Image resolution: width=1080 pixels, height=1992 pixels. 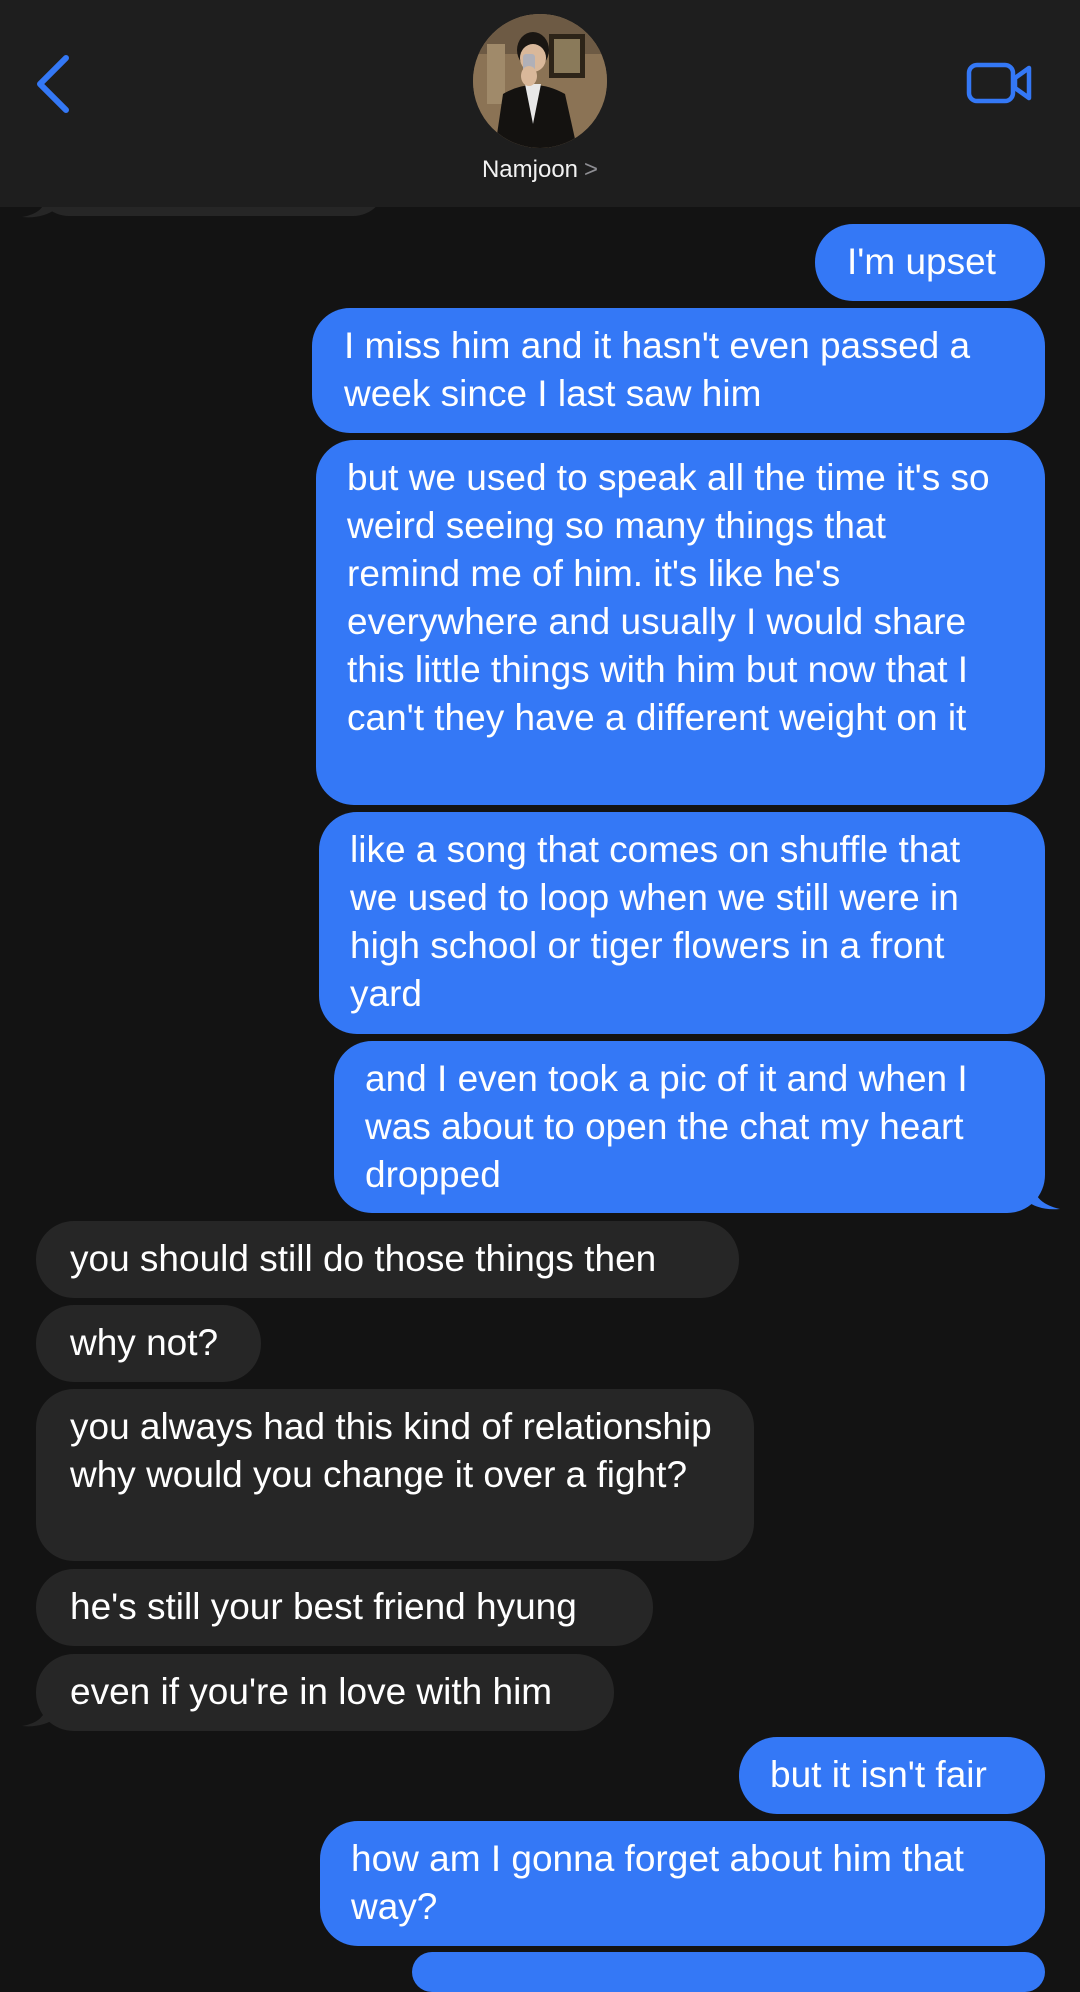 I want to click on contact-name-button: Namjoon >, so click(x=540, y=170).